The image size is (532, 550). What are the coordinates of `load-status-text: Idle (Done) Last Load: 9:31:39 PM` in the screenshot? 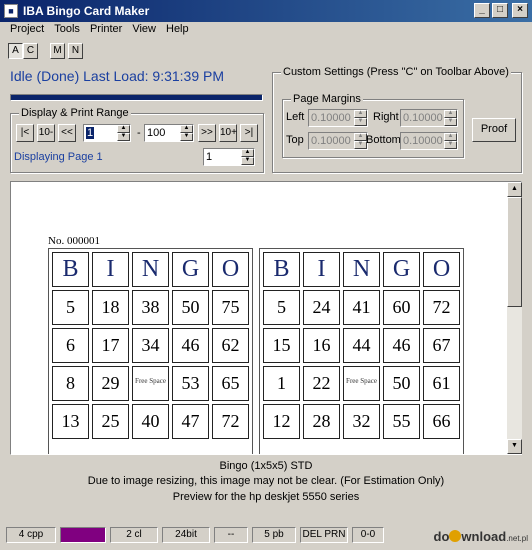 It's located at (117, 76).